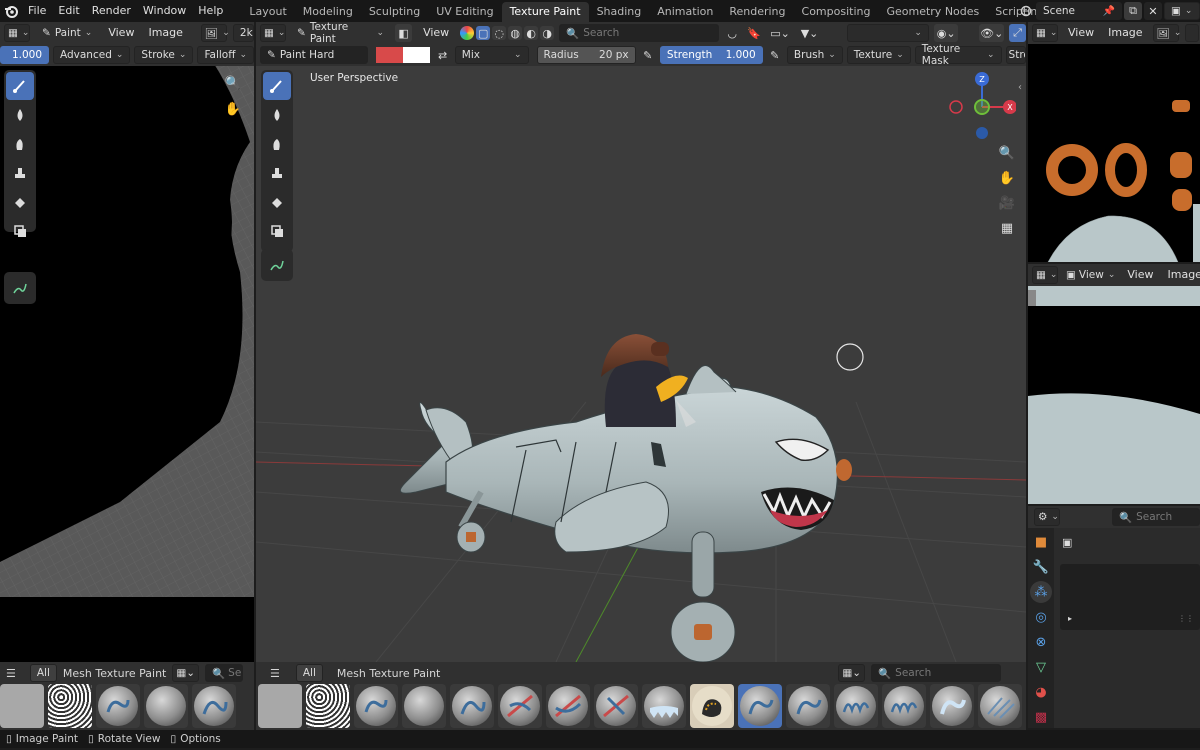 The width and height of the screenshot is (1200, 750). I want to click on pan-hand-icon: ✋, so click(233, 109).